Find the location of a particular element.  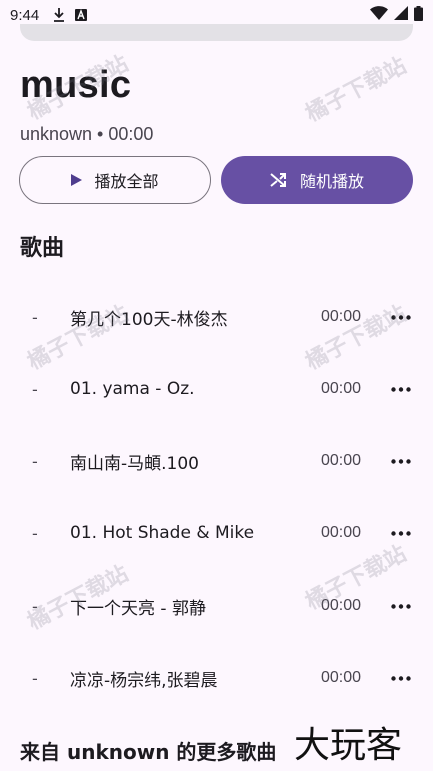

shuffle-icon is located at coordinates (279, 180).